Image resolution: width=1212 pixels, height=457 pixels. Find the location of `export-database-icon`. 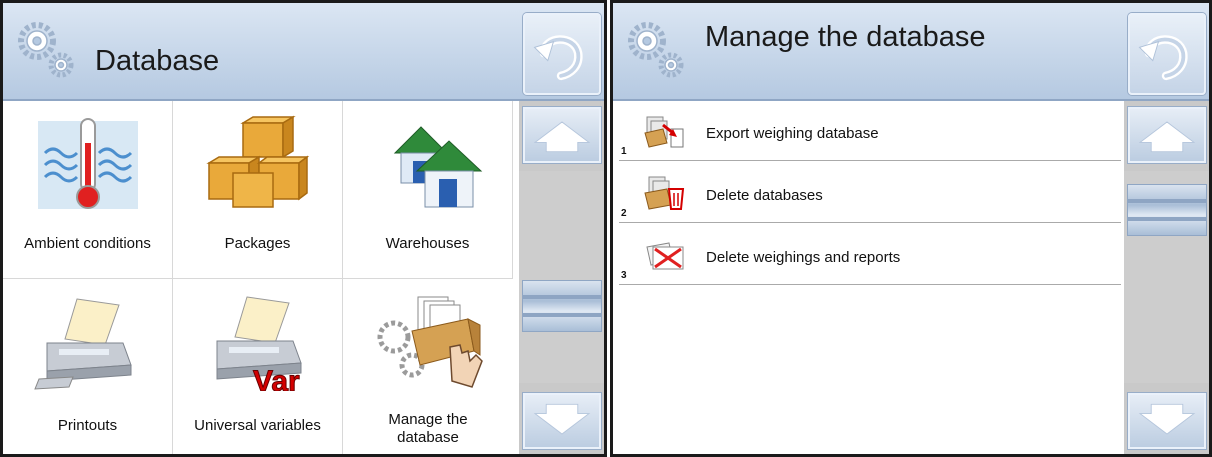

export-database-icon is located at coordinates (664, 132).